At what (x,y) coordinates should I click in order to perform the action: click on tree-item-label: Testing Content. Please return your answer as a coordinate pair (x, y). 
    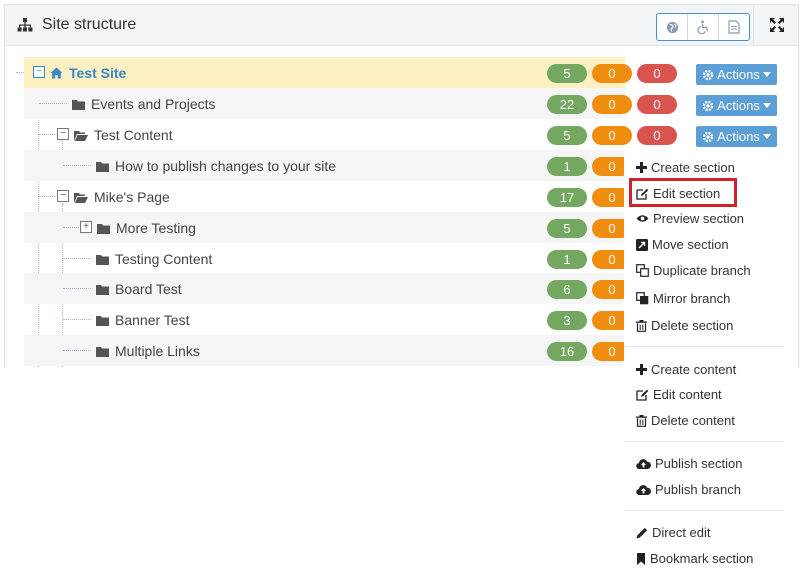
    Looking at the image, I should click on (154, 259).